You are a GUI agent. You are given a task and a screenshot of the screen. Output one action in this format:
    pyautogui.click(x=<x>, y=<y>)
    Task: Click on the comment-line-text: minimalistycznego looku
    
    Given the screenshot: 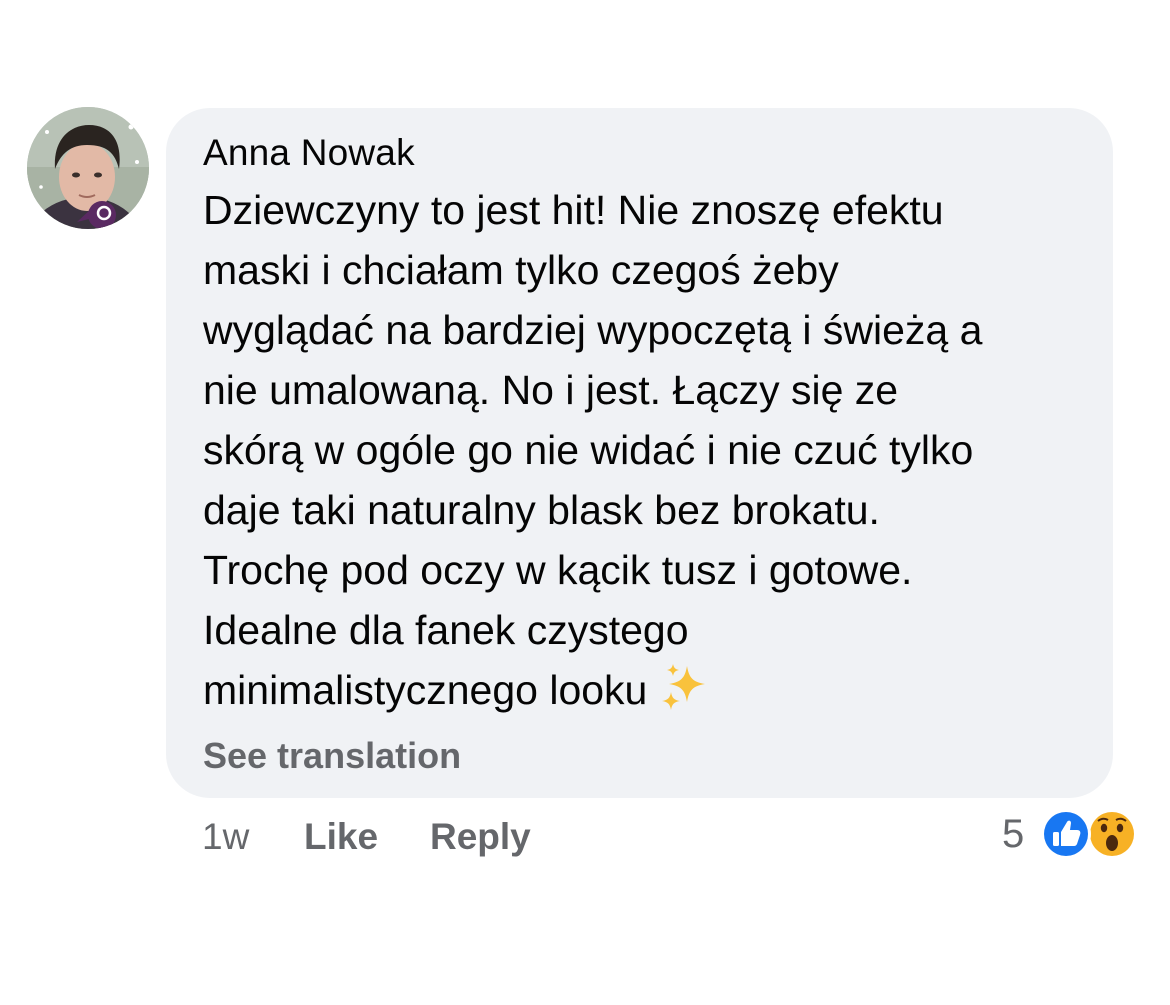 What is the action you would take?
    pyautogui.click(x=425, y=690)
    